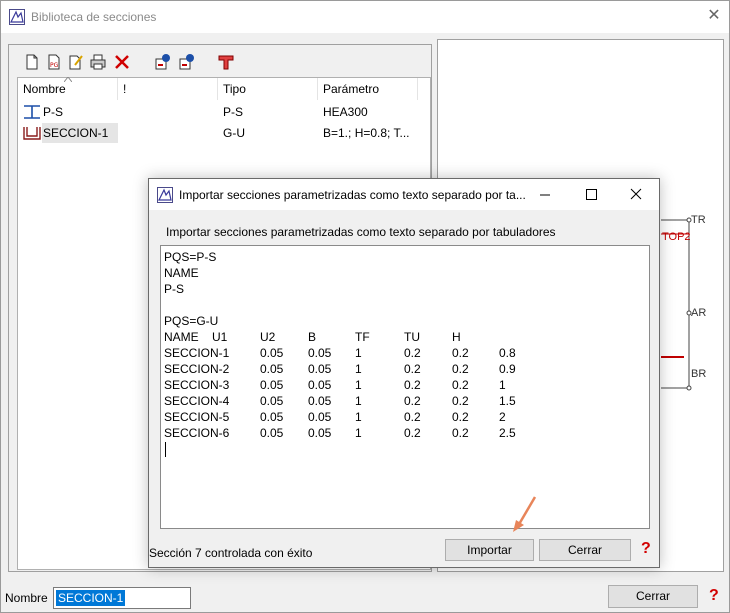  I want to click on close-button: Cerrar, so click(653, 596).